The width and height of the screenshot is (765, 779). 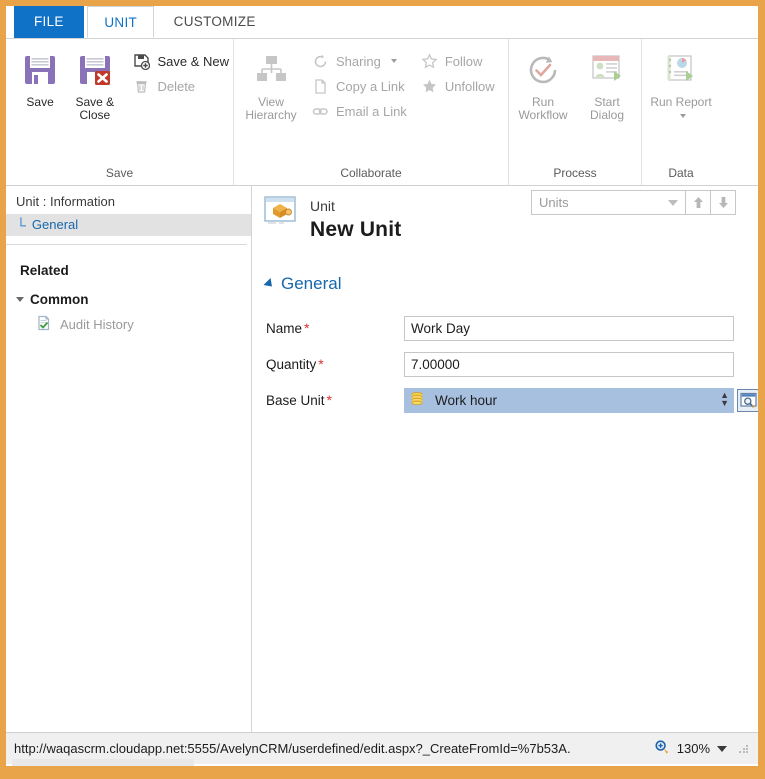 I want to click on next-record-button, so click(x=723, y=202).